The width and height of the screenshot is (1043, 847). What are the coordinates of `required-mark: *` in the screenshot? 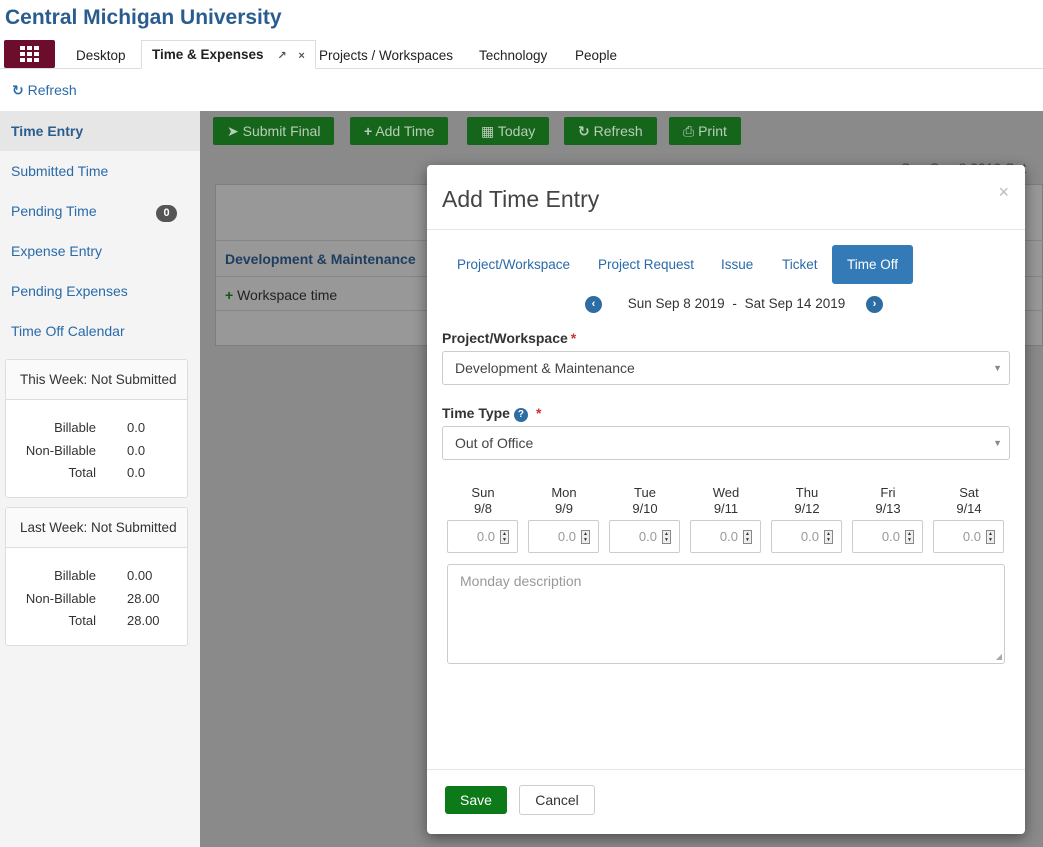 It's located at (538, 413).